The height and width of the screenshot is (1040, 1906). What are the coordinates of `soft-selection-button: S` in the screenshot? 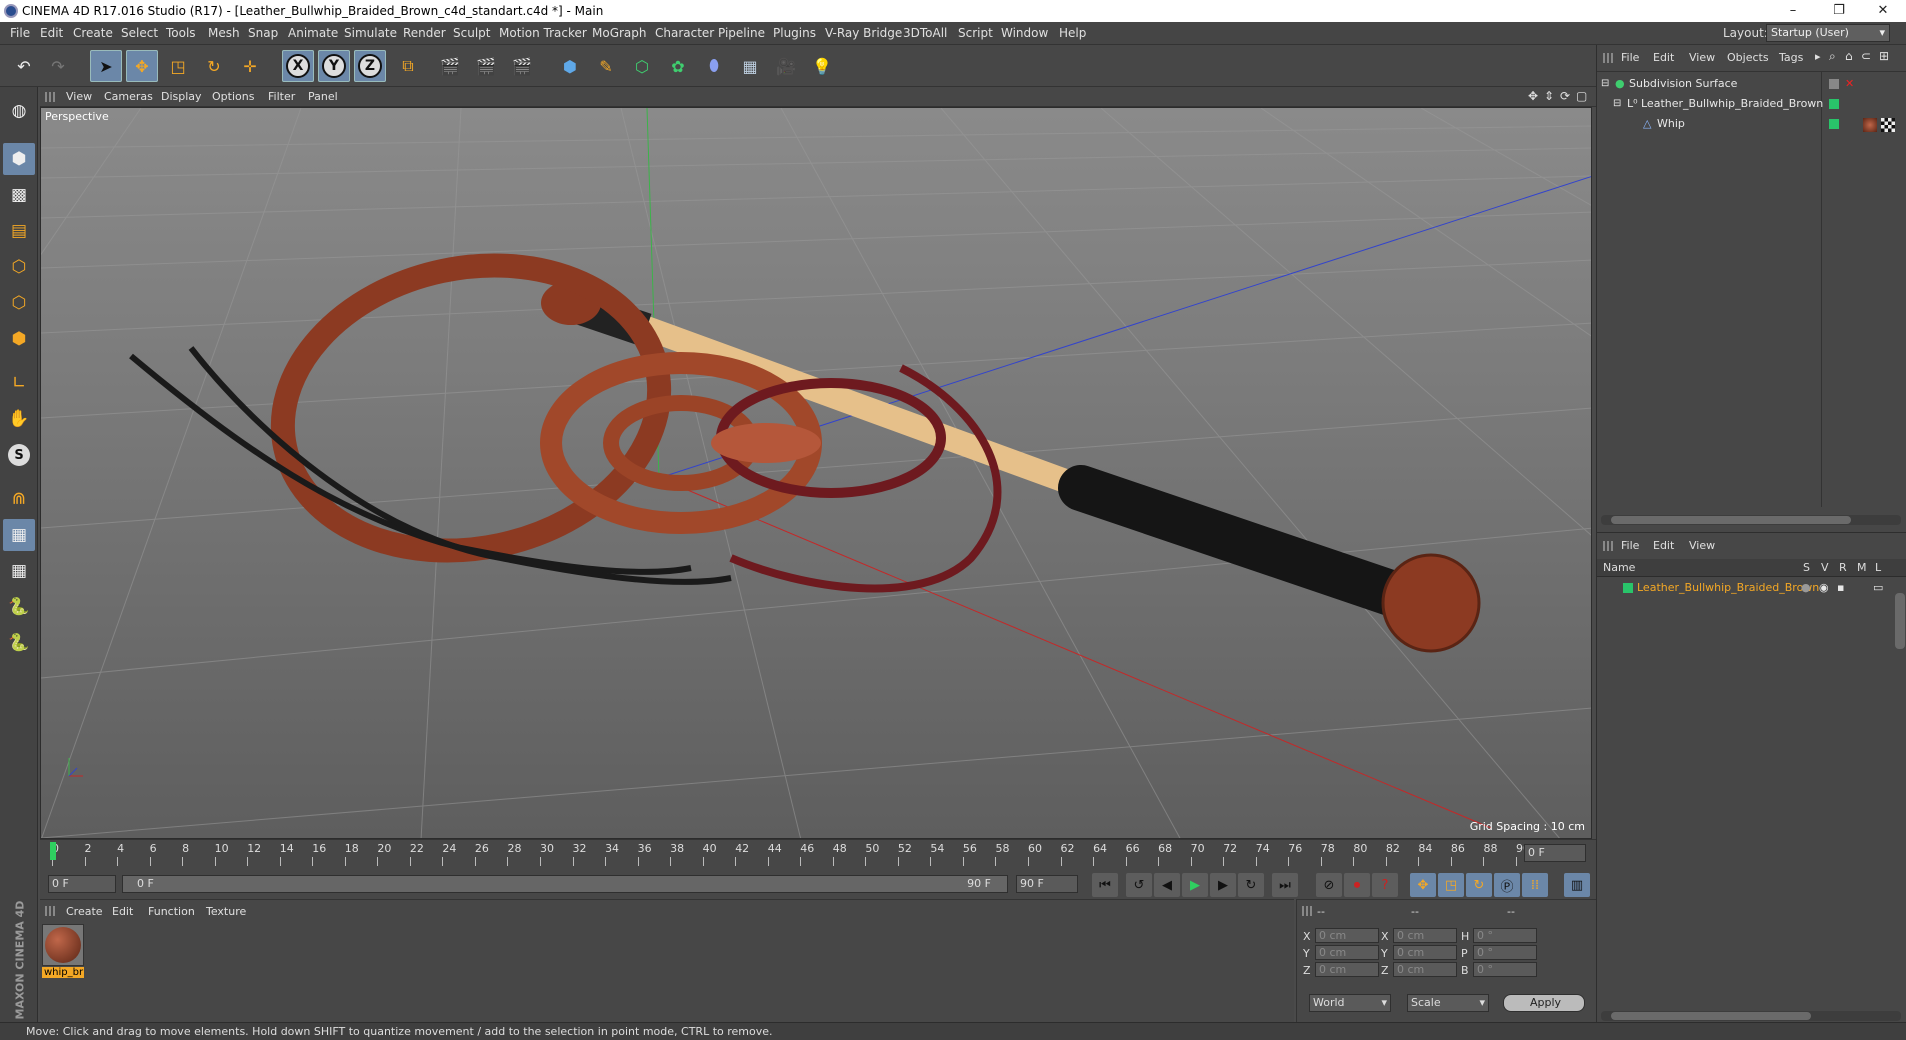 It's located at (19, 455).